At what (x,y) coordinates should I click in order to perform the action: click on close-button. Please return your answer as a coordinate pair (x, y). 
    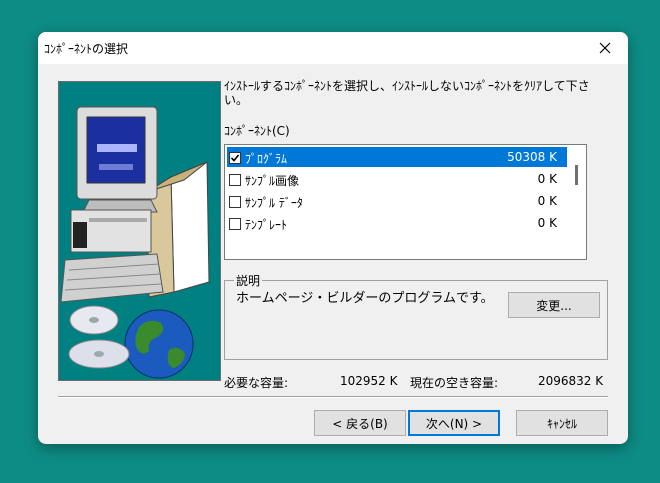
    Looking at the image, I should click on (605, 48).